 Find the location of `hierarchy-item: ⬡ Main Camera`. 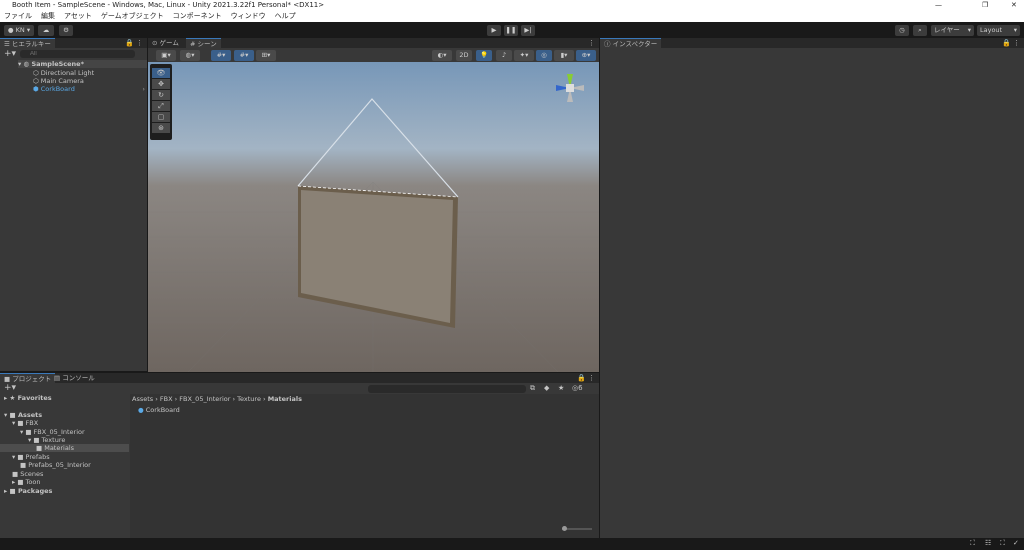

hierarchy-item: ⬡ Main Camera is located at coordinates (58, 81).